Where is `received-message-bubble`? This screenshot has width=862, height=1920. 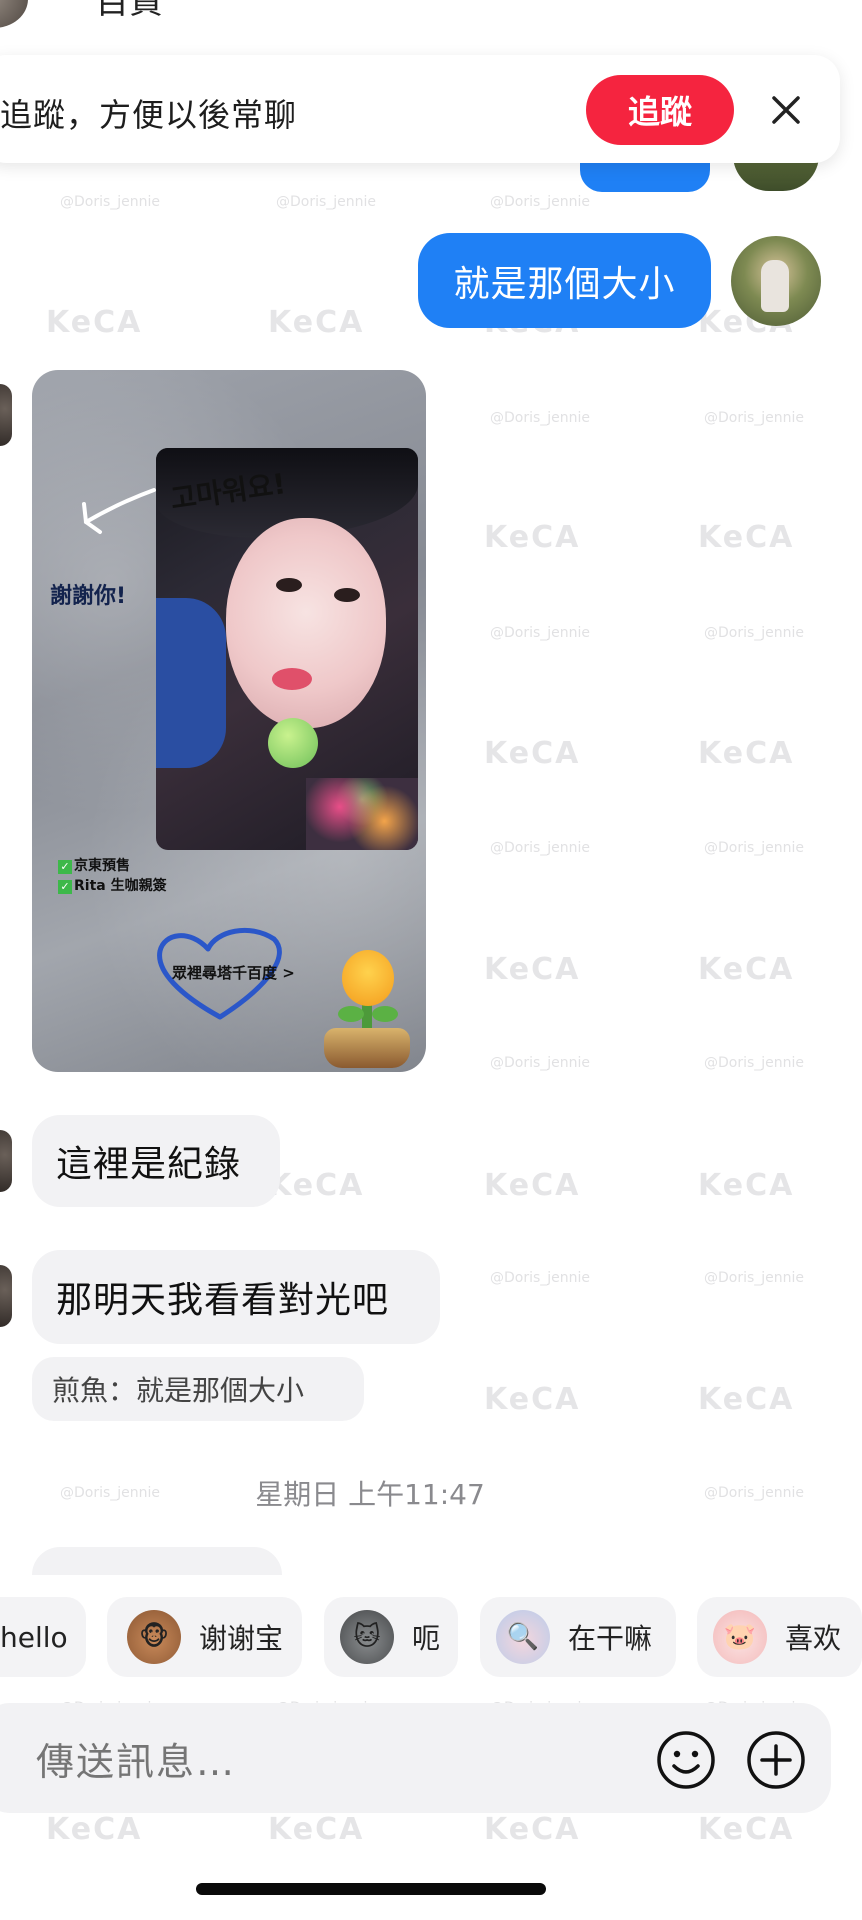
received-message-bubble is located at coordinates (157, 1561).